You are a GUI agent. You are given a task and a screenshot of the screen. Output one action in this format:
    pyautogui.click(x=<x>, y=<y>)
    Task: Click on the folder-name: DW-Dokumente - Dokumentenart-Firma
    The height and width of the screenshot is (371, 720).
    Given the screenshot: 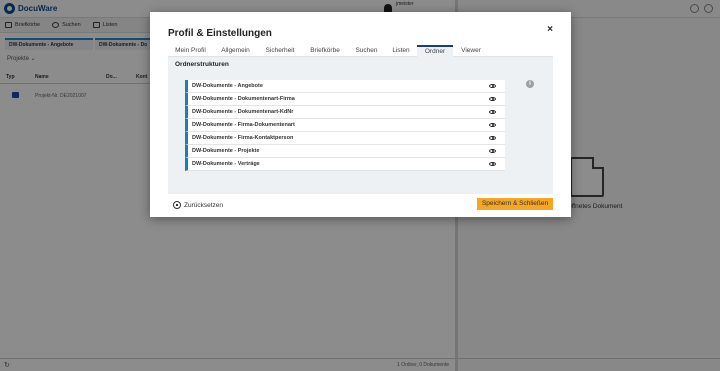 What is the action you would take?
    pyautogui.click(x=243, y=99)
    